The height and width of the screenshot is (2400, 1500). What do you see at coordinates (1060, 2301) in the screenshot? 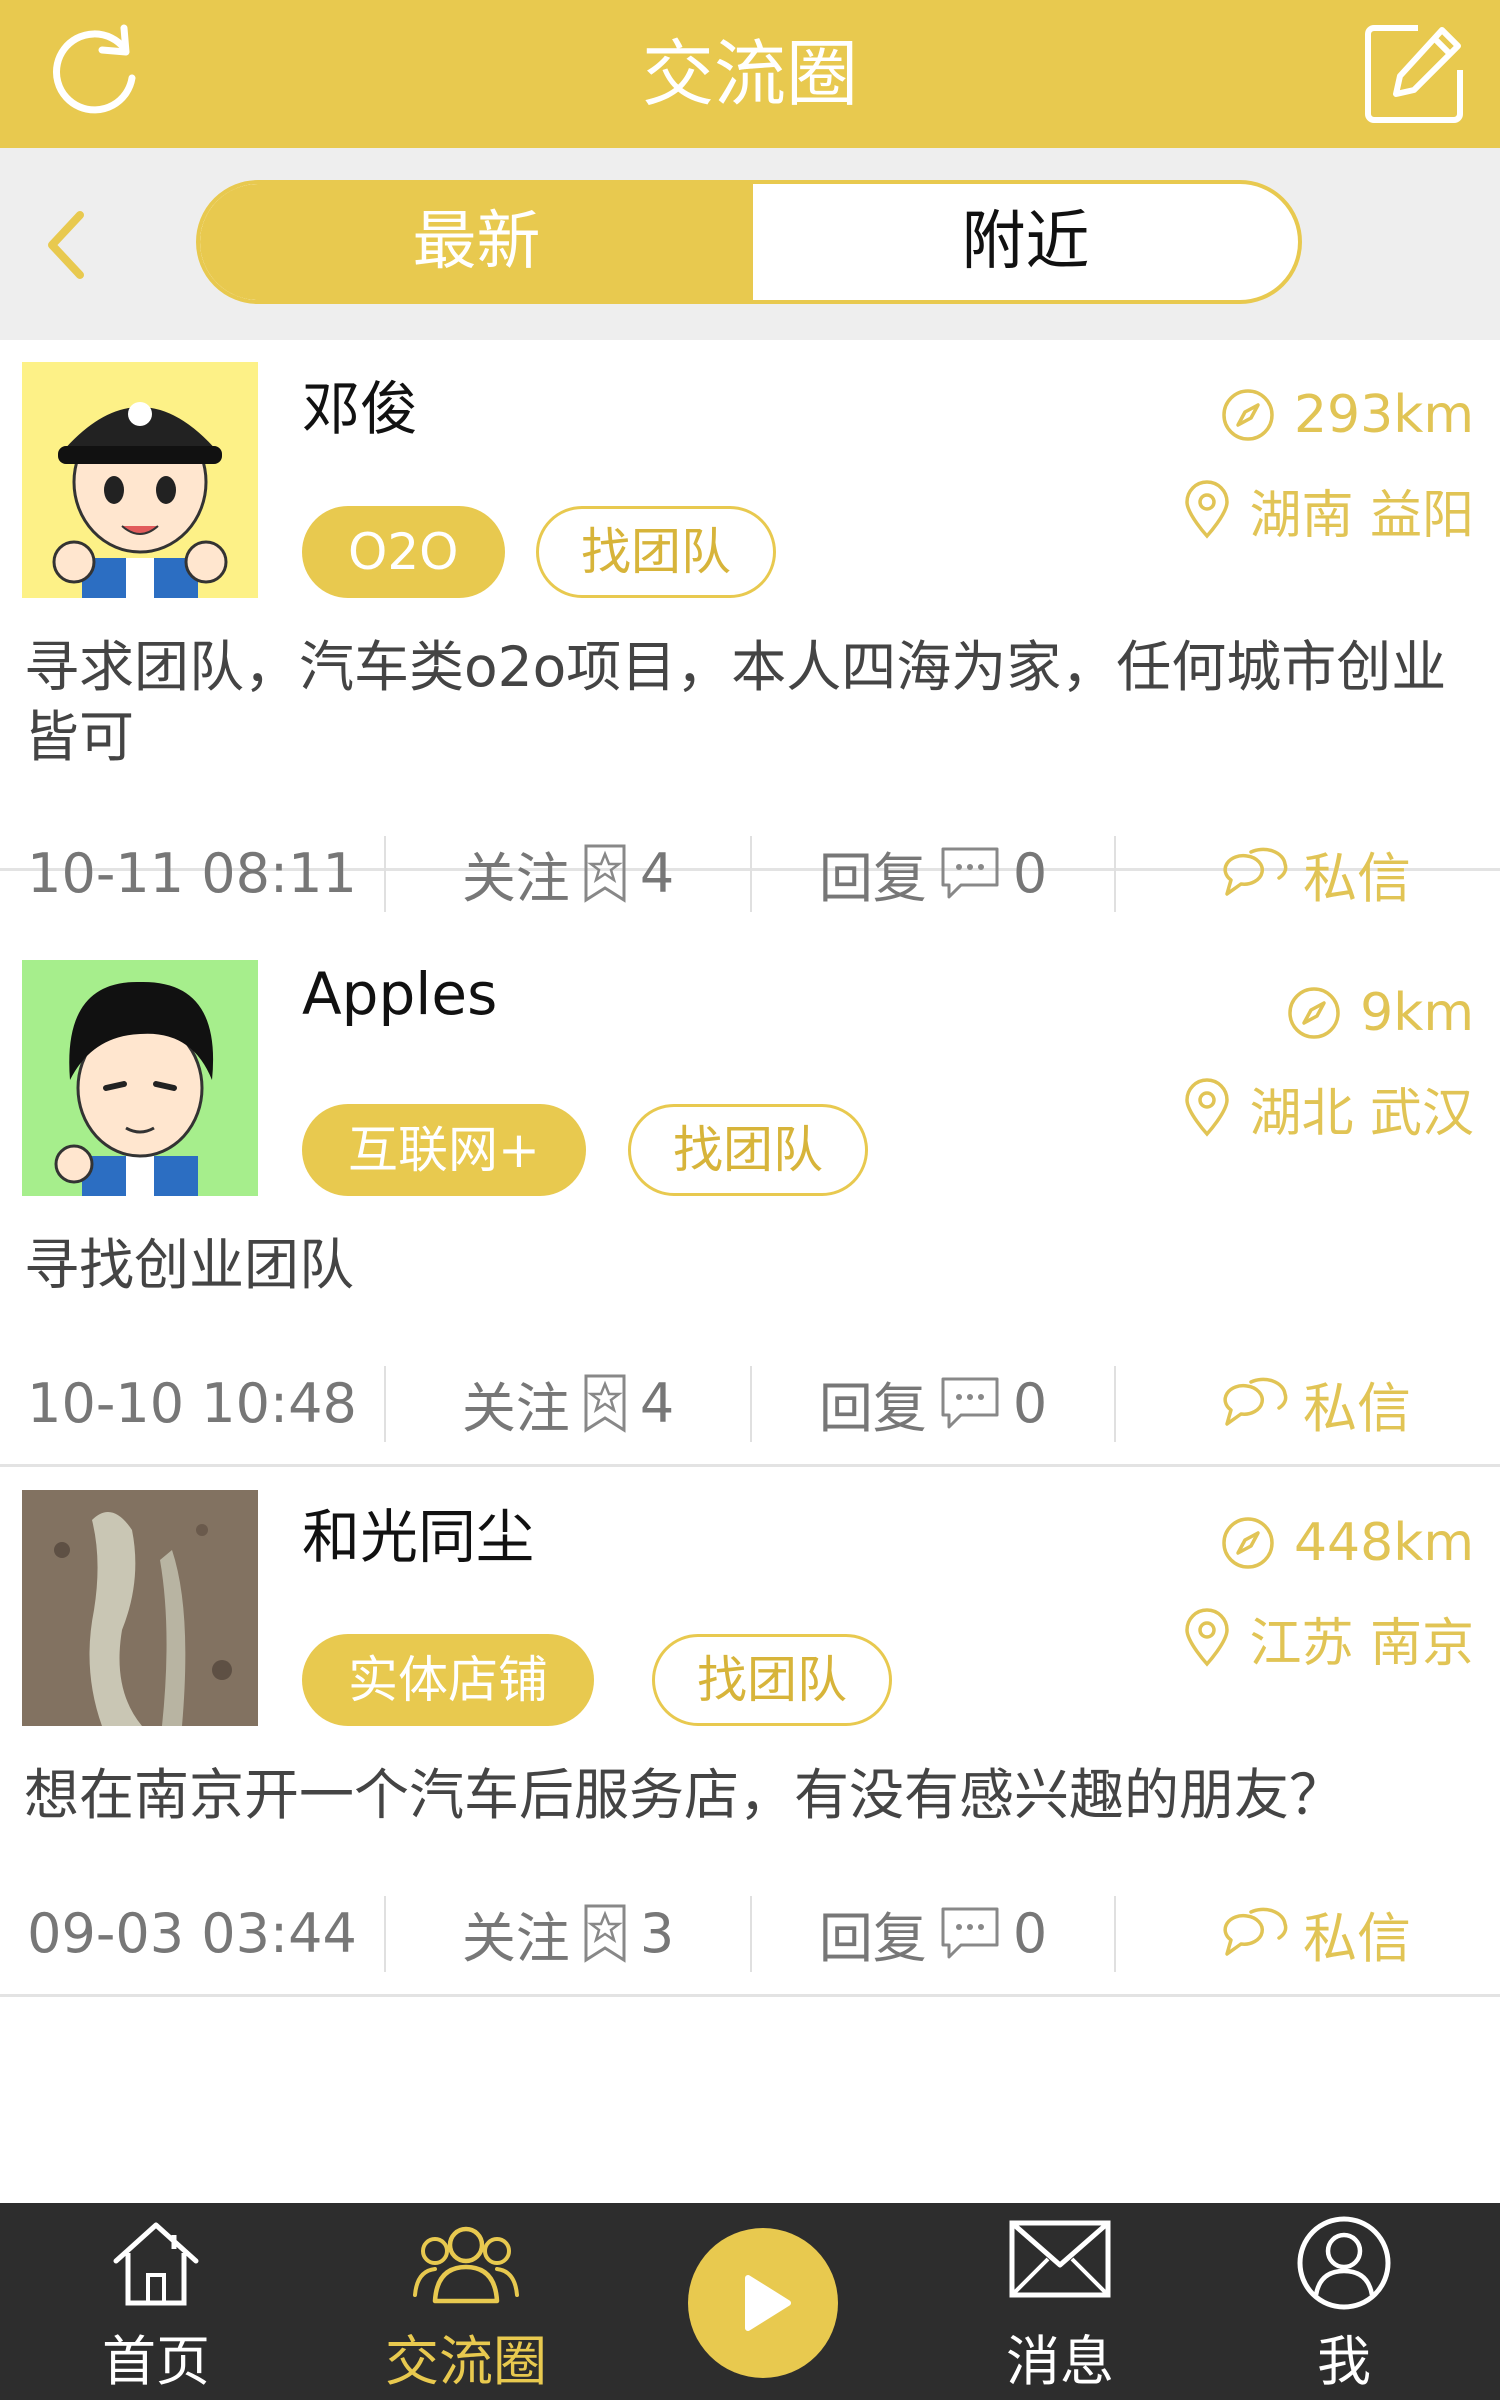
I see `nav-messages: 消息` at bounding box center [1060, 2301].